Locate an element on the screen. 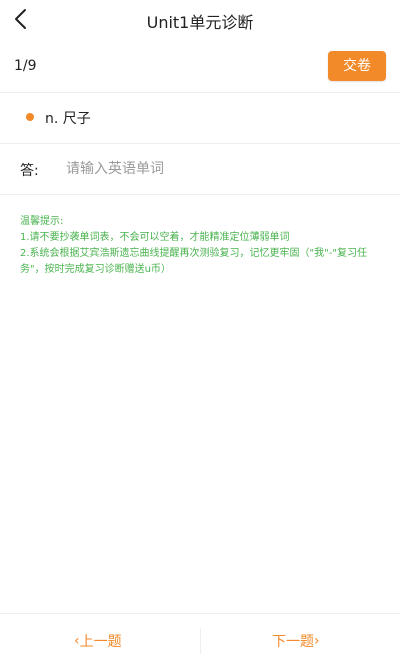  next-question-button: 下一题 › is located at coordinates (296, 641).